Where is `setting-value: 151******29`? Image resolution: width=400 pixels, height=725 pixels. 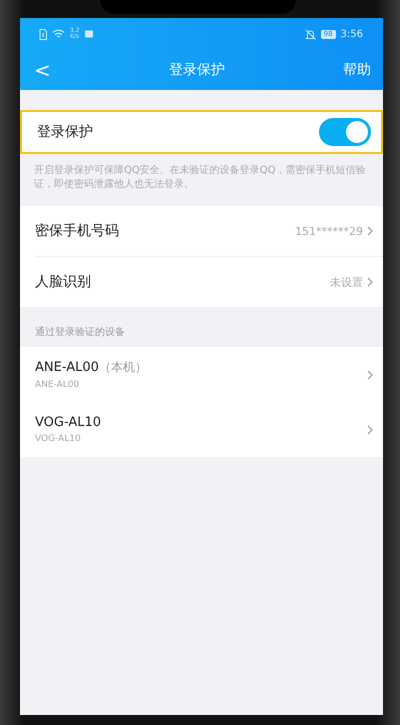 setting-value: 151******29 is located at coordinates (329, 231).